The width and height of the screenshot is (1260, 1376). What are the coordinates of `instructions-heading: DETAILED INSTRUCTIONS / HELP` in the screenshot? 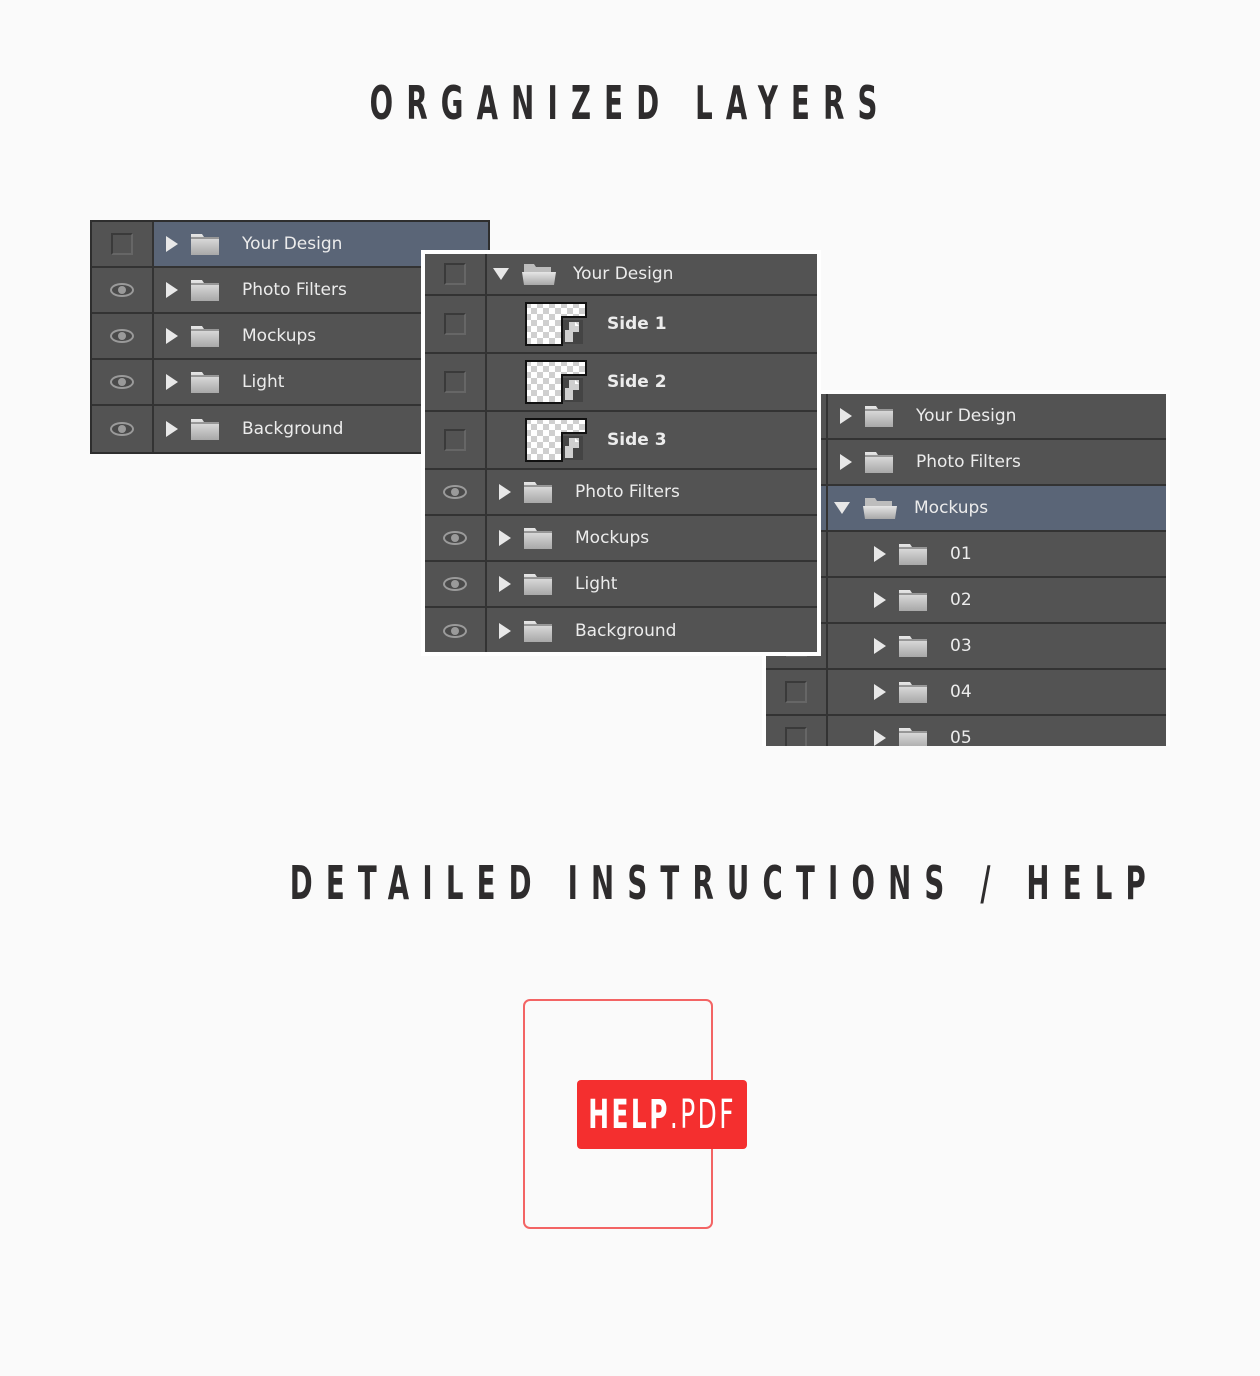 It's located at (630, 883).